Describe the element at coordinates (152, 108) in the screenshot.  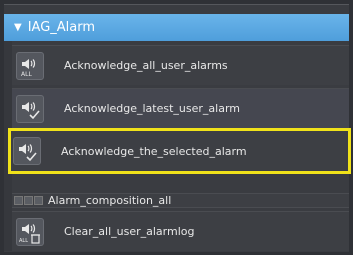
I see `item-label: Acknowledge_latest_user_alarm` at that location.